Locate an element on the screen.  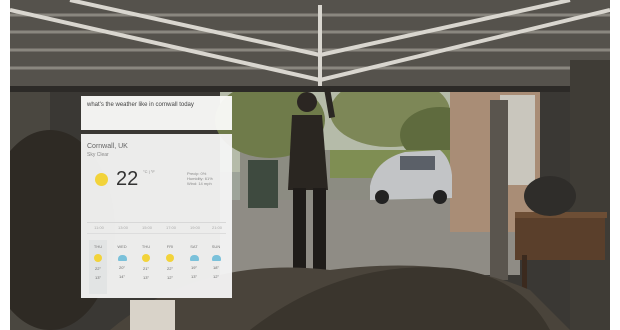
day-name: SUN is located at coordinates (216, 246).